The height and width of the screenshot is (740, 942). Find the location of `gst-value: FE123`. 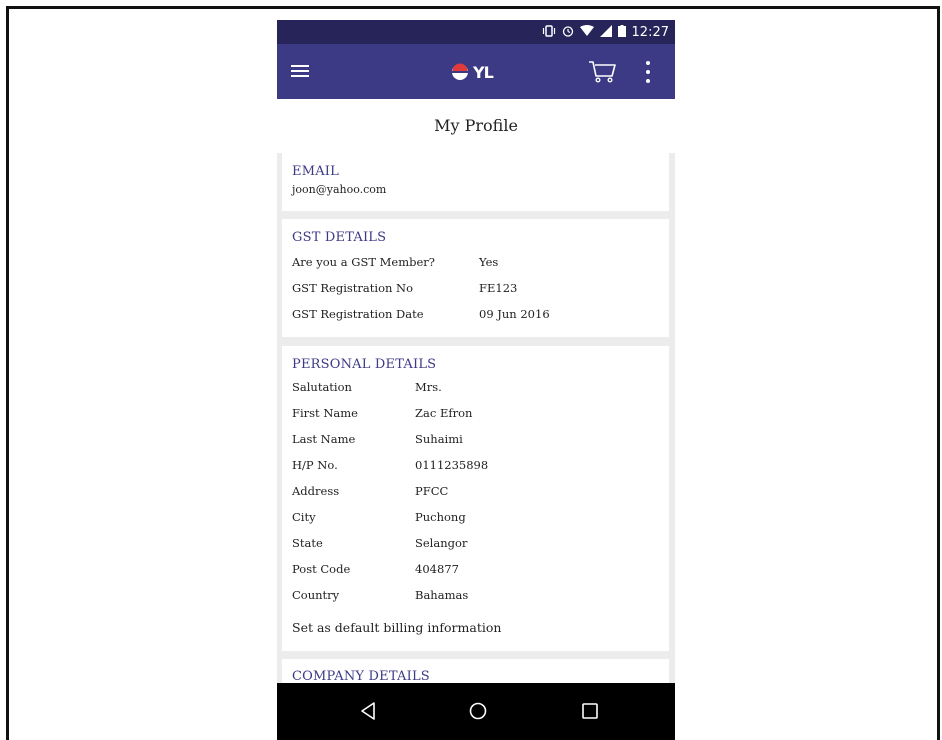

gst-value: FE123 is located at coordinates (498, 288).